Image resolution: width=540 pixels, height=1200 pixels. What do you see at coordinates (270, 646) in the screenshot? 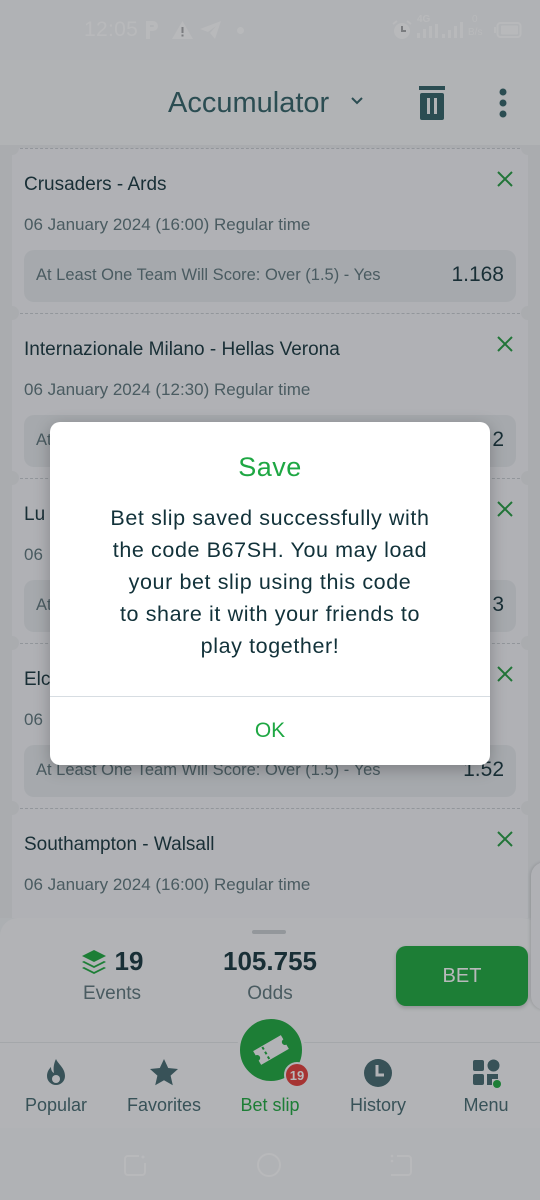
I see `dialog-message-line: play together!` at bounding box center [270, 646].